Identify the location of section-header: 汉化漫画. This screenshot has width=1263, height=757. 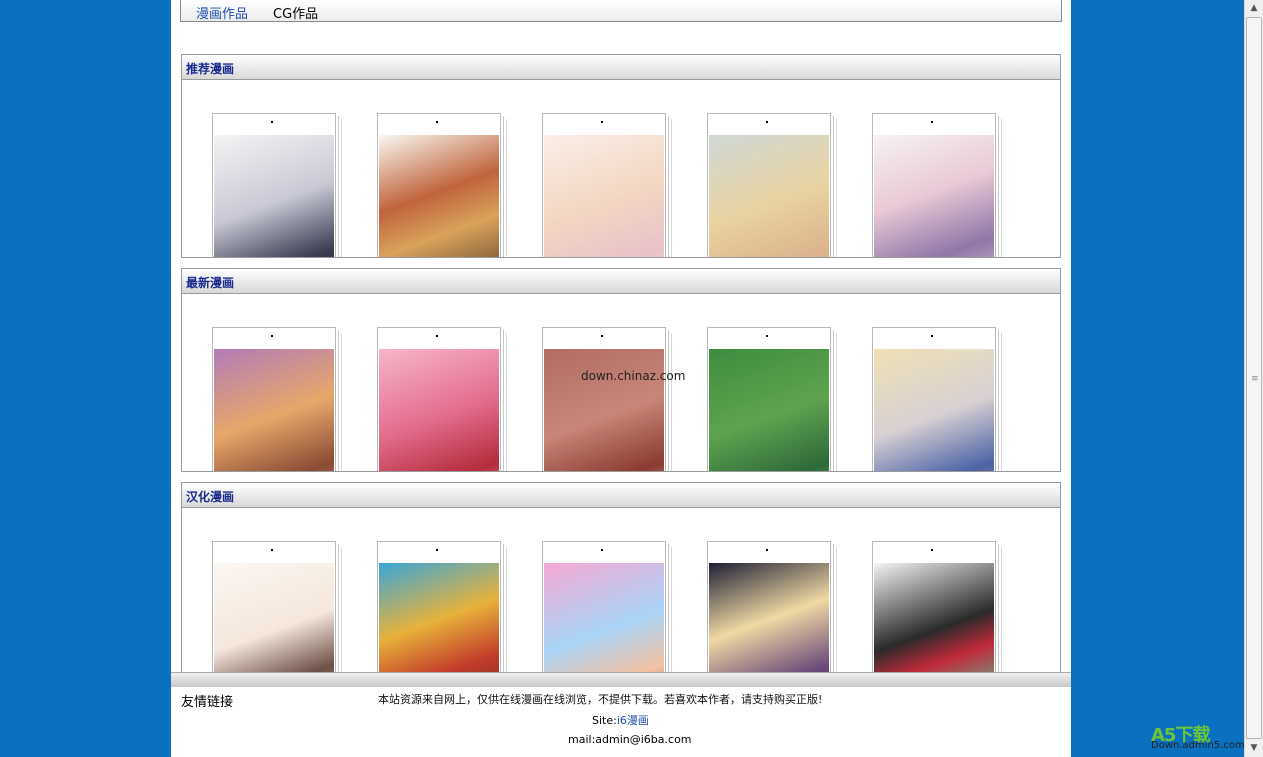
(621, 495).